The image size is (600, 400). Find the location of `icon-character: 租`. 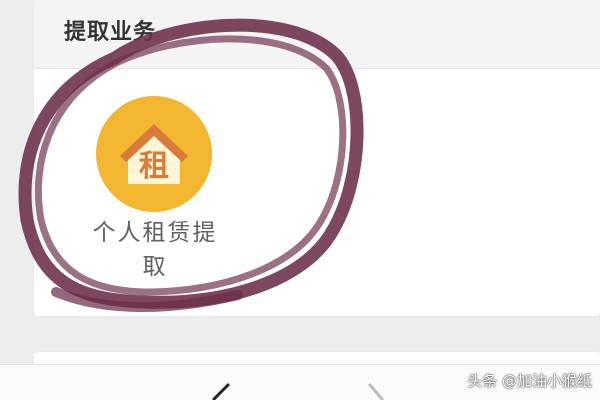

icon-character: 租 is located at coordinates (154, 166).